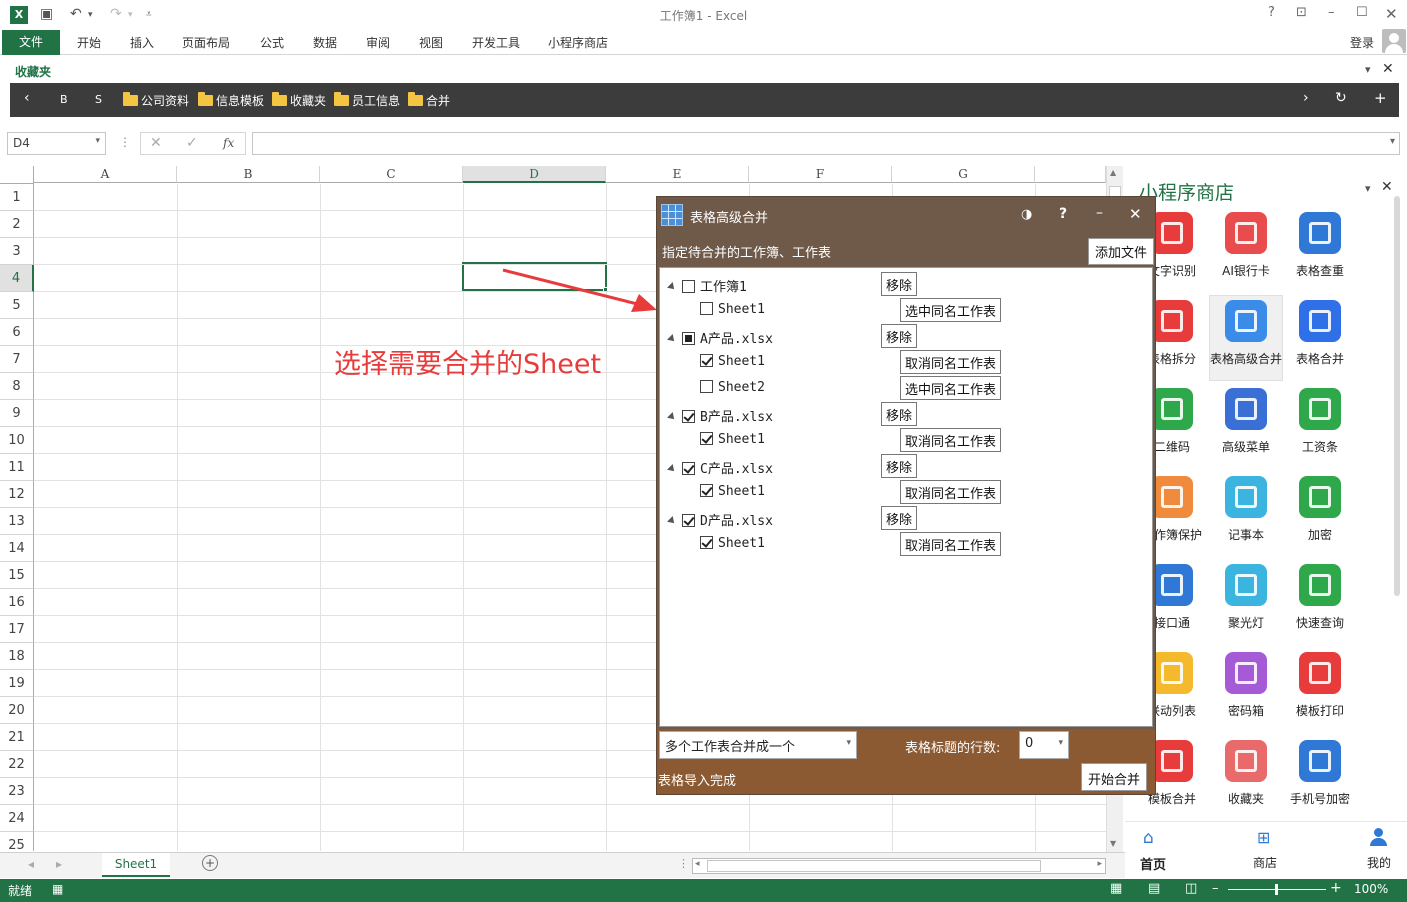 Image resolution: width=1407 pixels, height=902 pixels. I want to click on tile-bank-card: AI银行卡, so click(1246, 248).